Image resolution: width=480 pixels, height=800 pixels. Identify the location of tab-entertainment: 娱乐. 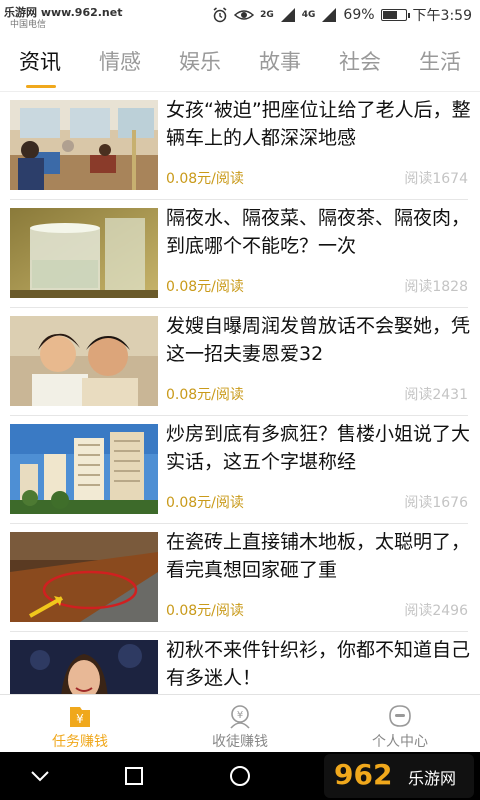
(200, 61).